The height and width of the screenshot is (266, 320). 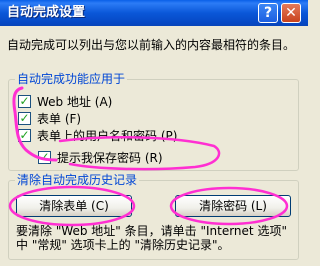 I want to click on usernames-passwords-label: 表单上的用户名和密码 (P), so click(x=107, y=136).